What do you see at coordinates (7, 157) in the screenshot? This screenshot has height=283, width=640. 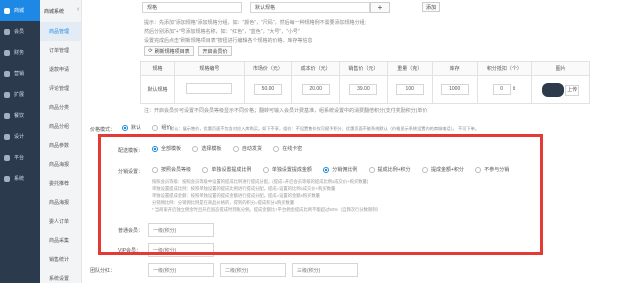 I see `grid-icon` at bounding box center [7, 157].